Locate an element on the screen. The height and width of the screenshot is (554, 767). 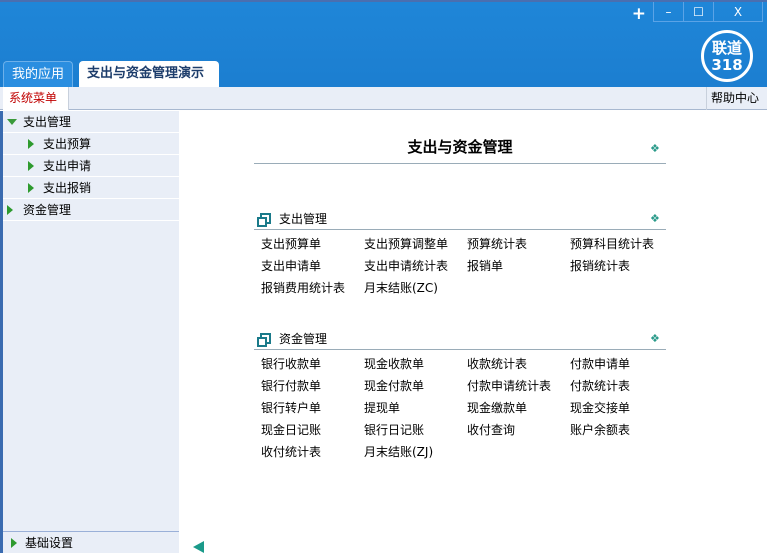
sidebar-item-fund-management: 资金管理 is located at coordinates (91, 210).